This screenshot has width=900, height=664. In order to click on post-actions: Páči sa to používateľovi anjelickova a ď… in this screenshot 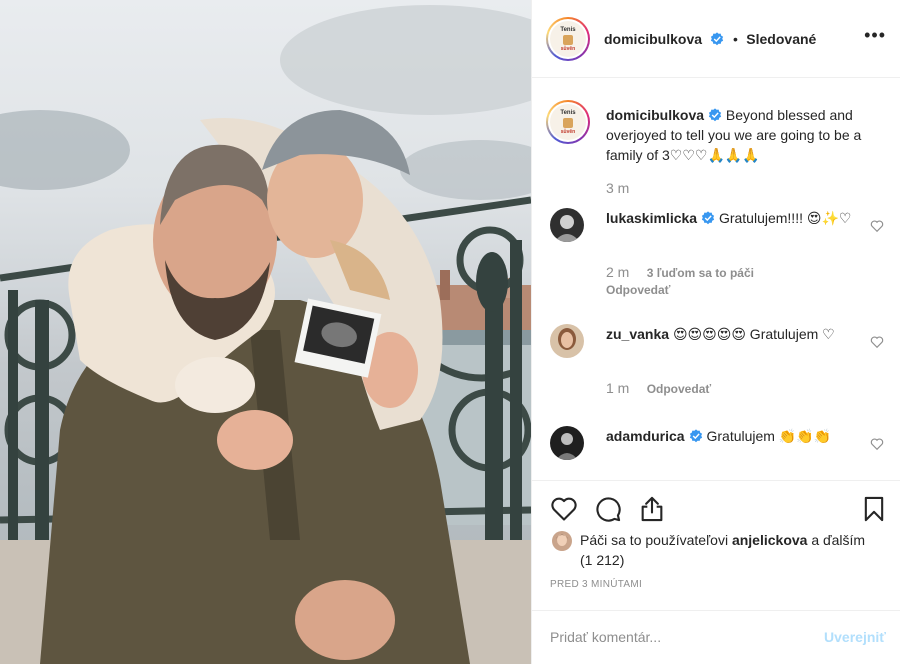, I will do `click(716, 545)`.